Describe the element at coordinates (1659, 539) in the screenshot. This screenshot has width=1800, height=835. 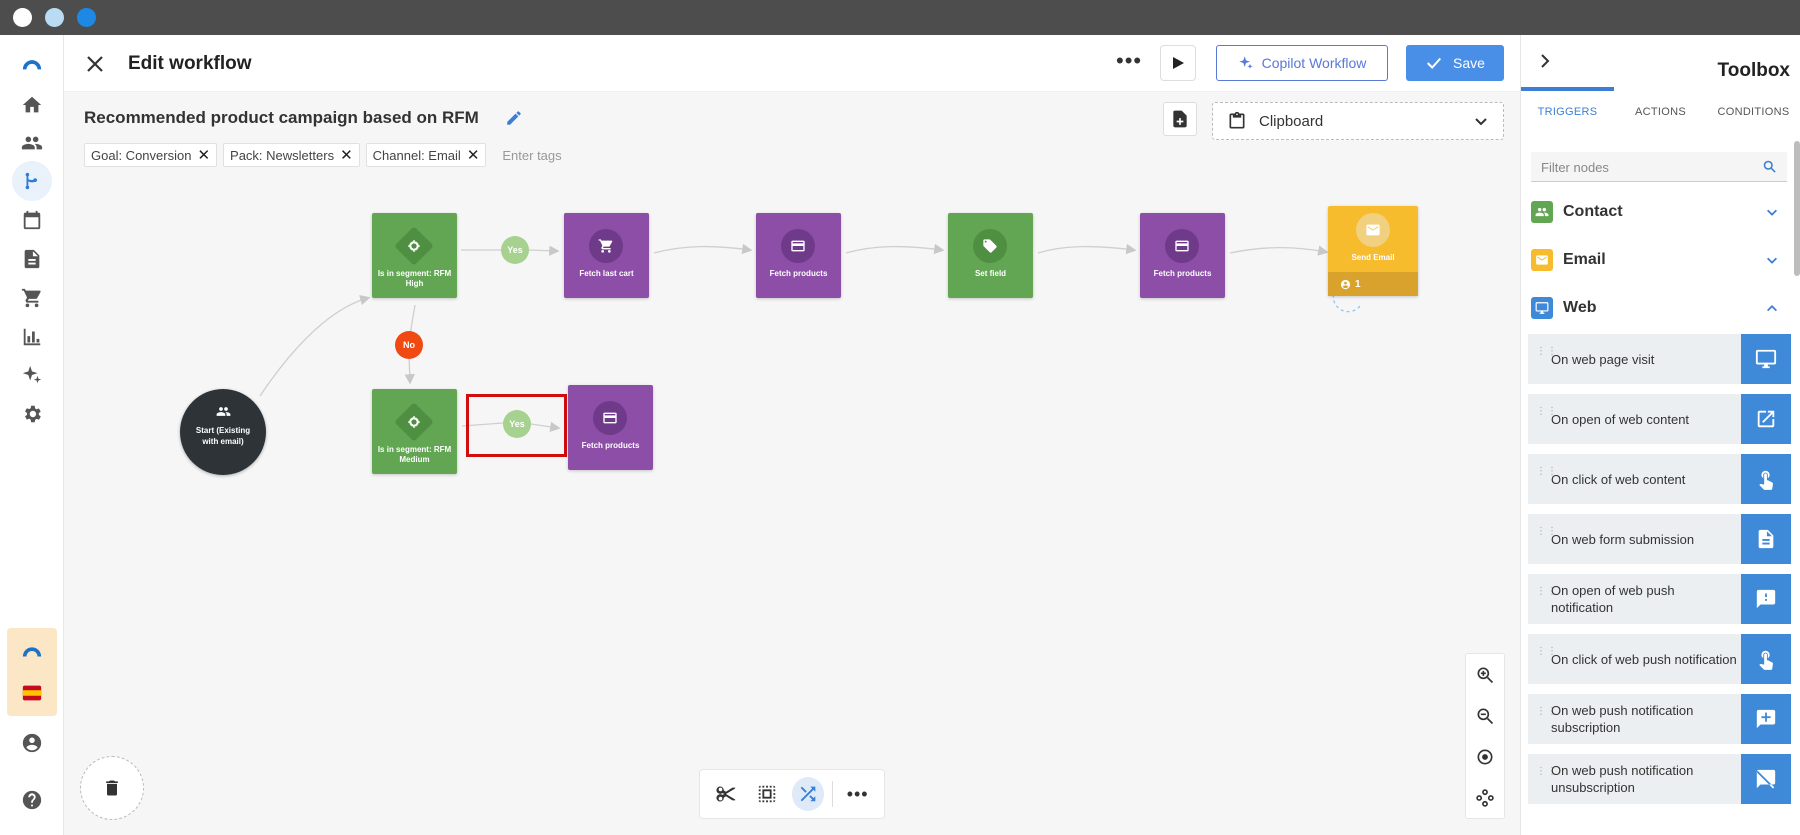
I see `trigger-web-form-submission: ⋮⋮ On web form submission` at that location.